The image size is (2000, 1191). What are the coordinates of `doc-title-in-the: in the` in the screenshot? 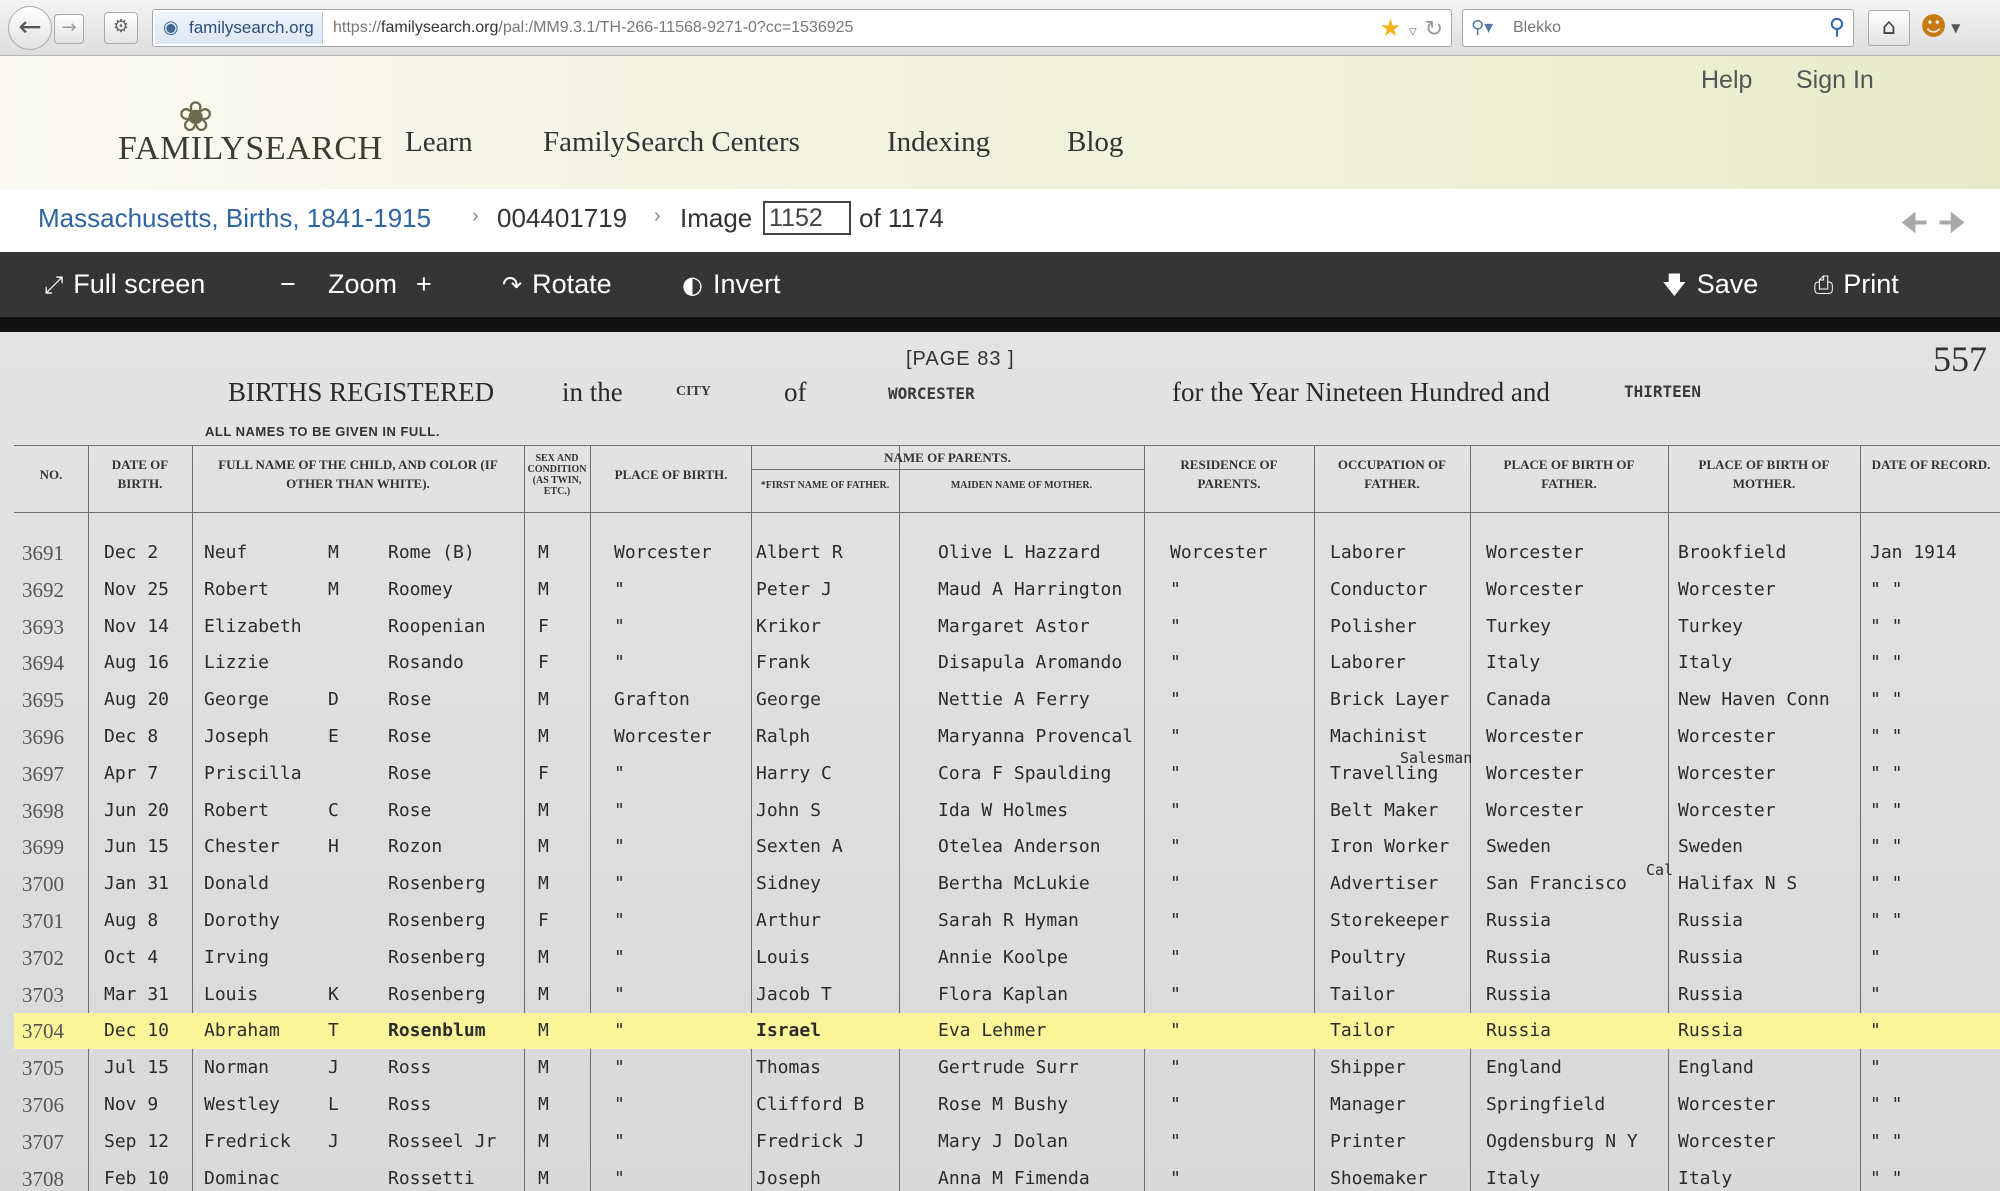 It's located at (592, 392).